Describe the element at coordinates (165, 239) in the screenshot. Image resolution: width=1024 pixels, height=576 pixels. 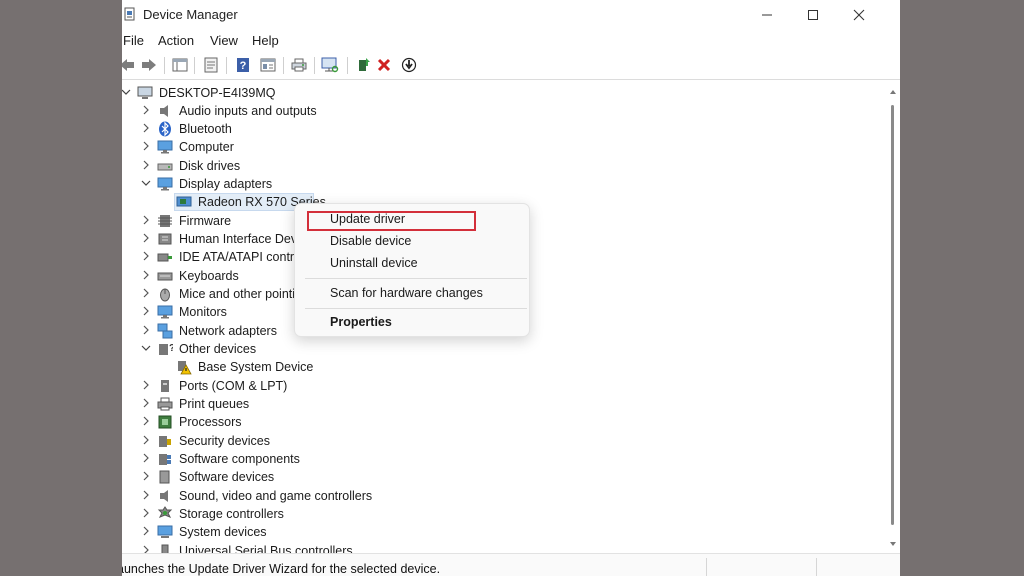
I see `hid-icon` at that location.